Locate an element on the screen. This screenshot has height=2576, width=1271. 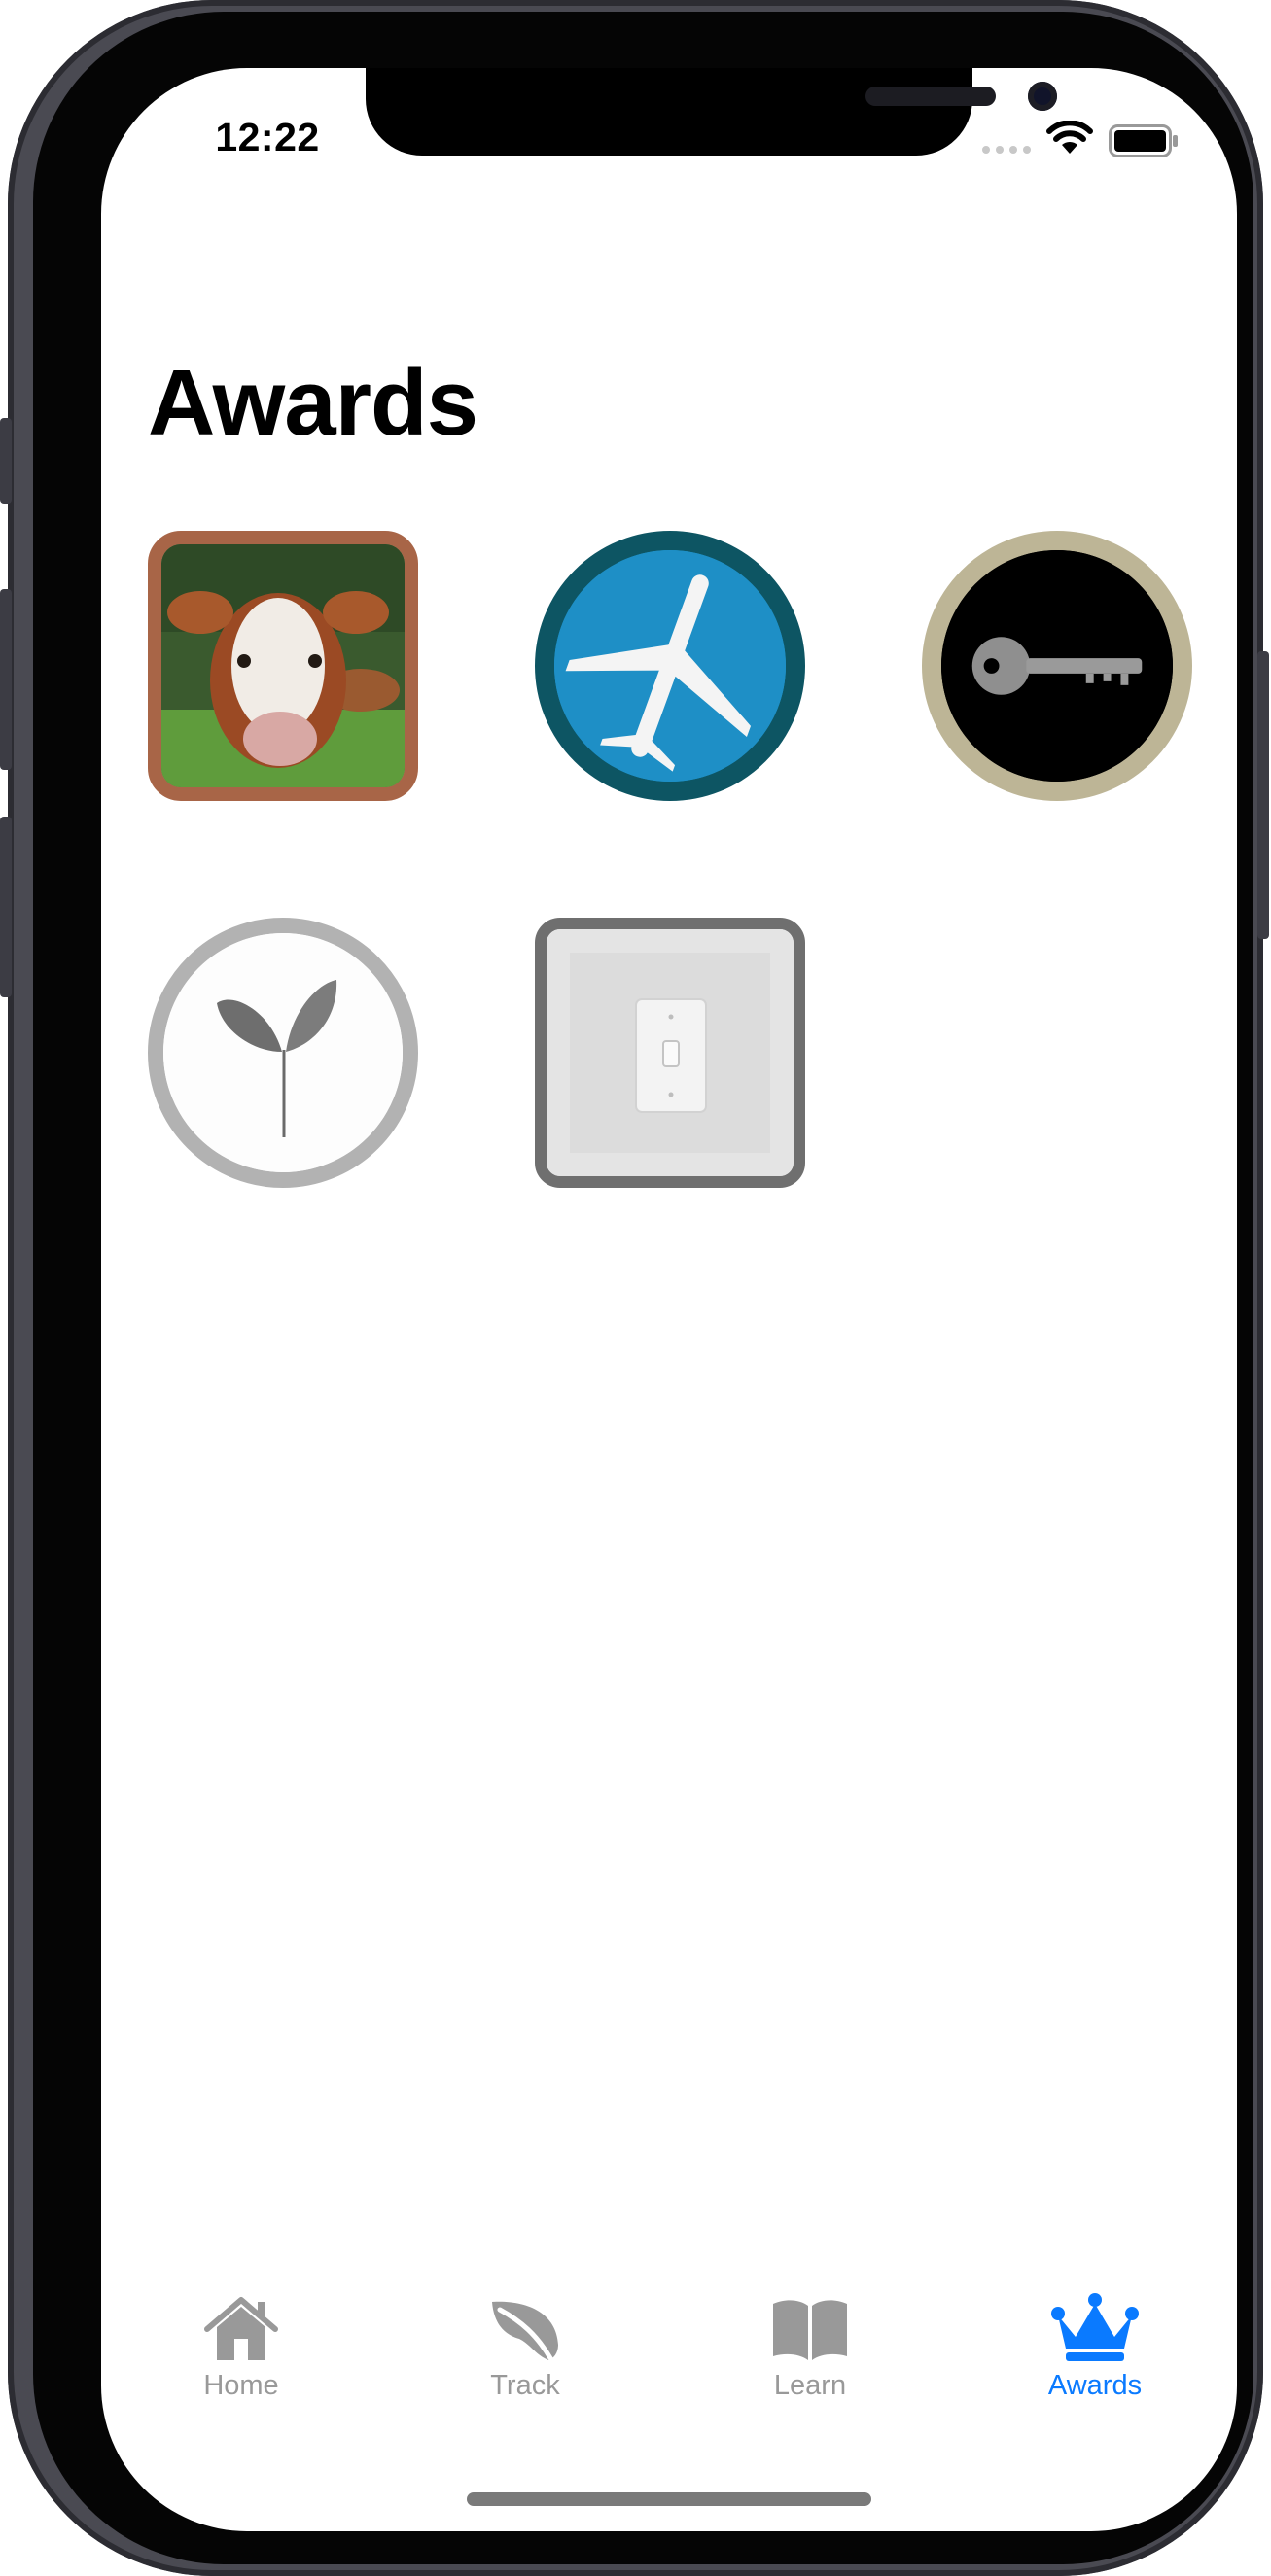
home-indicator is located at coordinates (669, 2499).